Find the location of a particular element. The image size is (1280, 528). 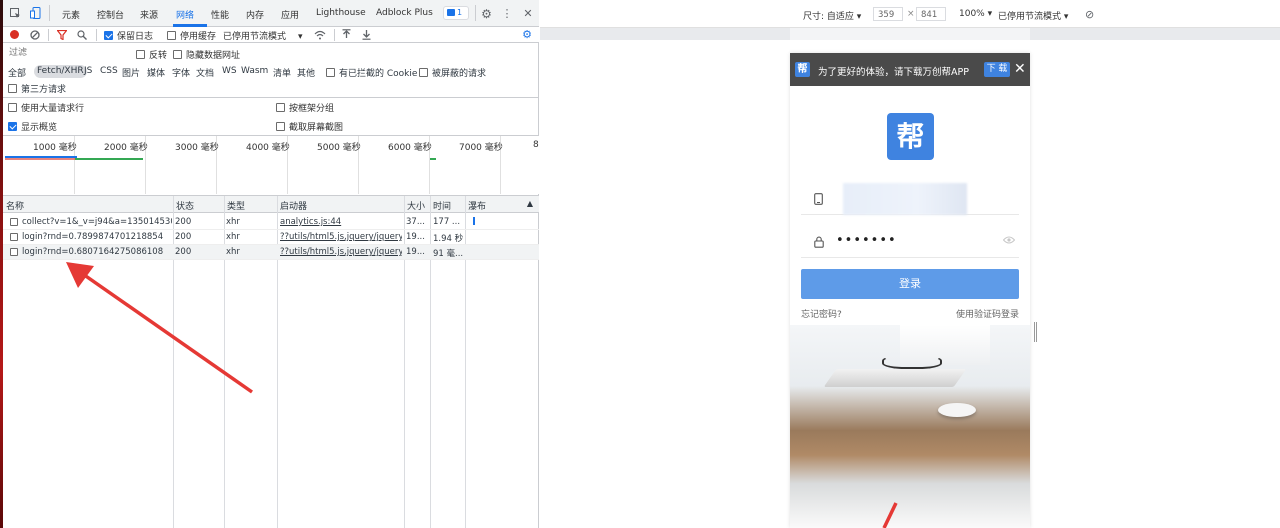

height-input: 841 is located at coordinates (931, 14).